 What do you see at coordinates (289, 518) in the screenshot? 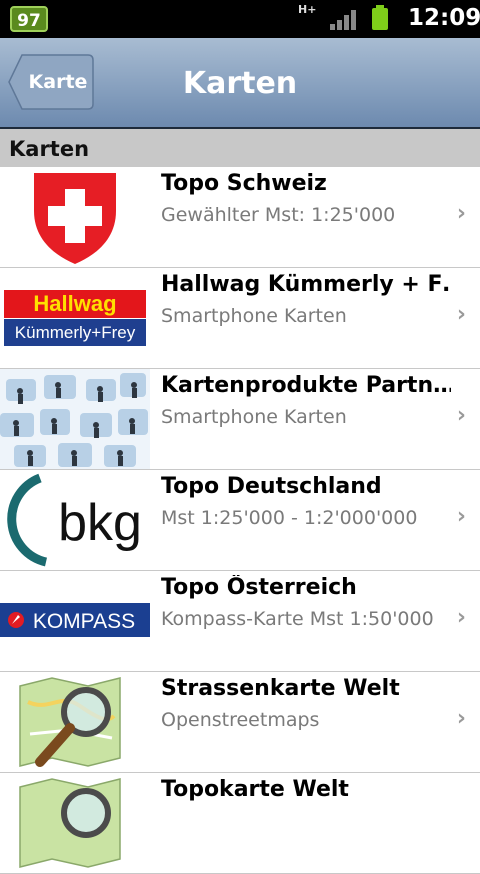
I see `item-subtitle: Mst 1:25'000 - 1:2'000'000` at bounding box center [289, 518].